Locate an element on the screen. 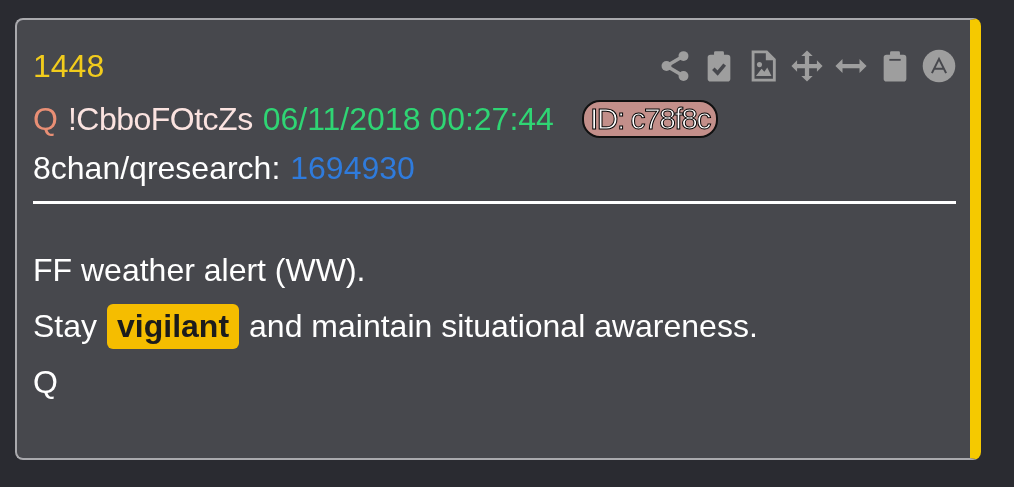 This screenshot has width=1014, height=487. highlighted-word: vigilant is located at coordinates (173, 326).